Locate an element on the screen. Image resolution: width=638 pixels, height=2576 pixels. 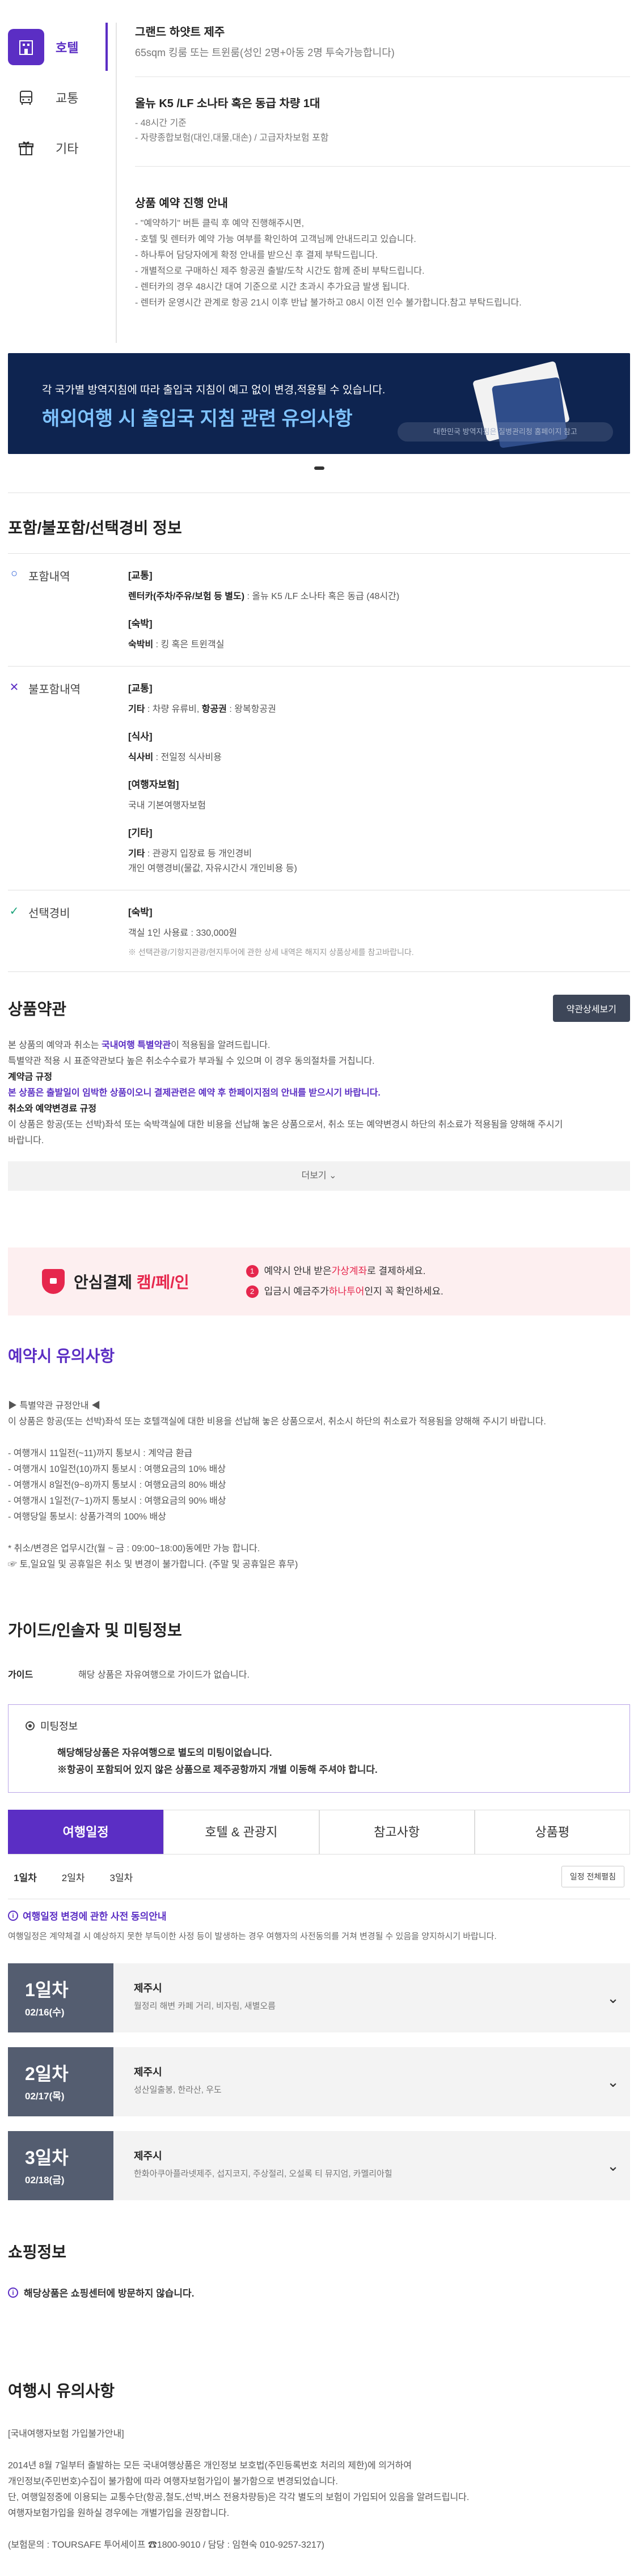
target-icon is located at coordinates (31, 1725).